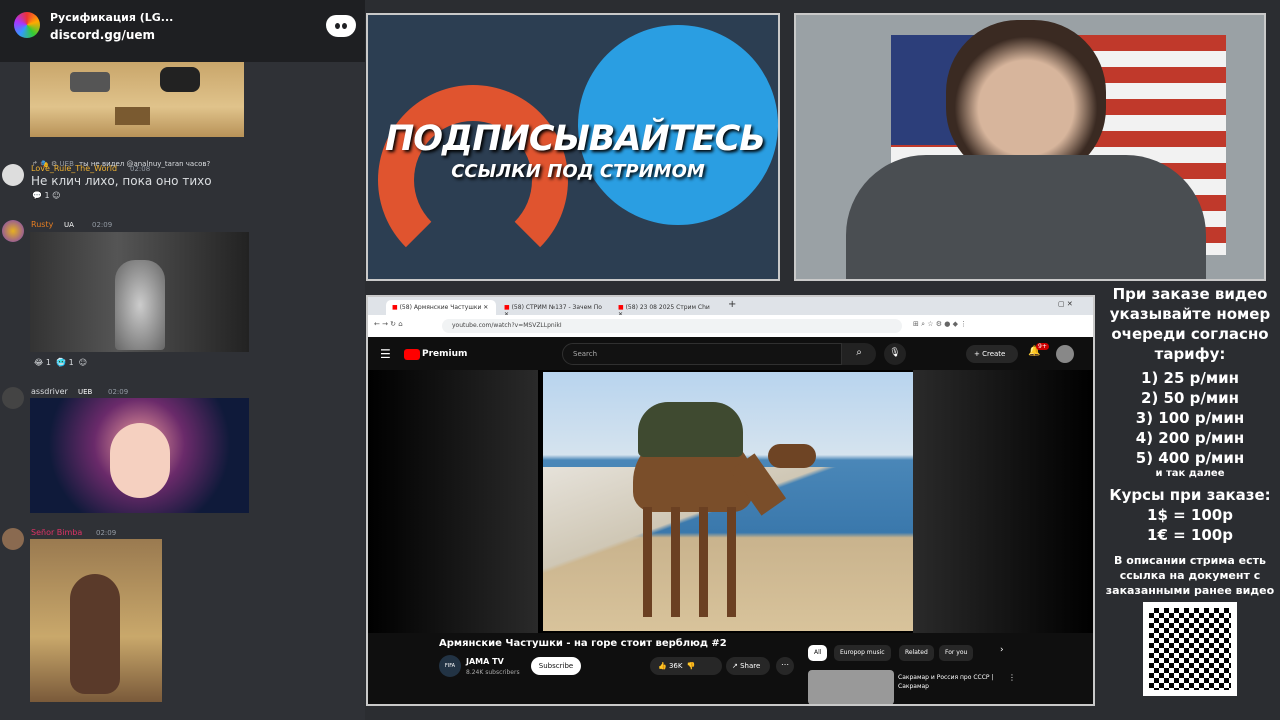 Image resolution: width=1280 pixels, height=720 pixels. Describe the element at coordinates (56, 532) in the screenshot. I see `username: Señor Bimba` at that location.